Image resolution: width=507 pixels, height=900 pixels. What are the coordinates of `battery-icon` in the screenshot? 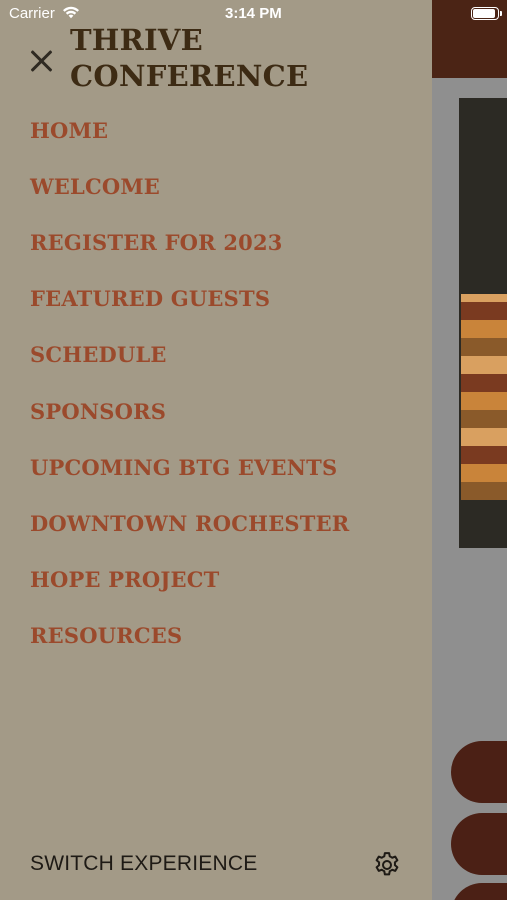 It's located at (486, 13).